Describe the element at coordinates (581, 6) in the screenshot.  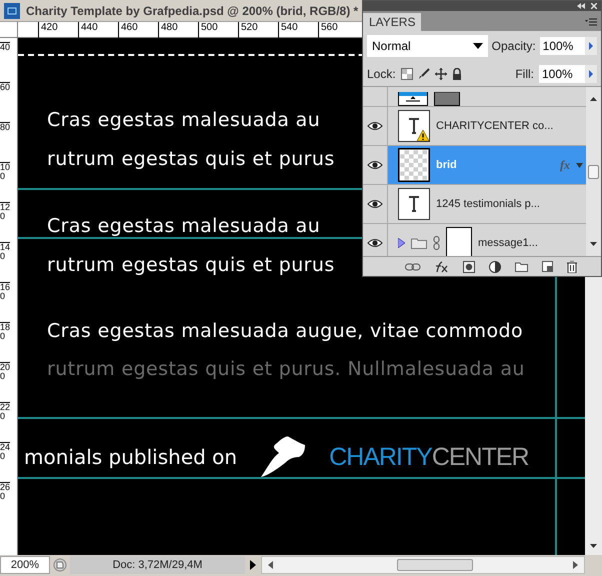
I see `collapse-icon` at that location.